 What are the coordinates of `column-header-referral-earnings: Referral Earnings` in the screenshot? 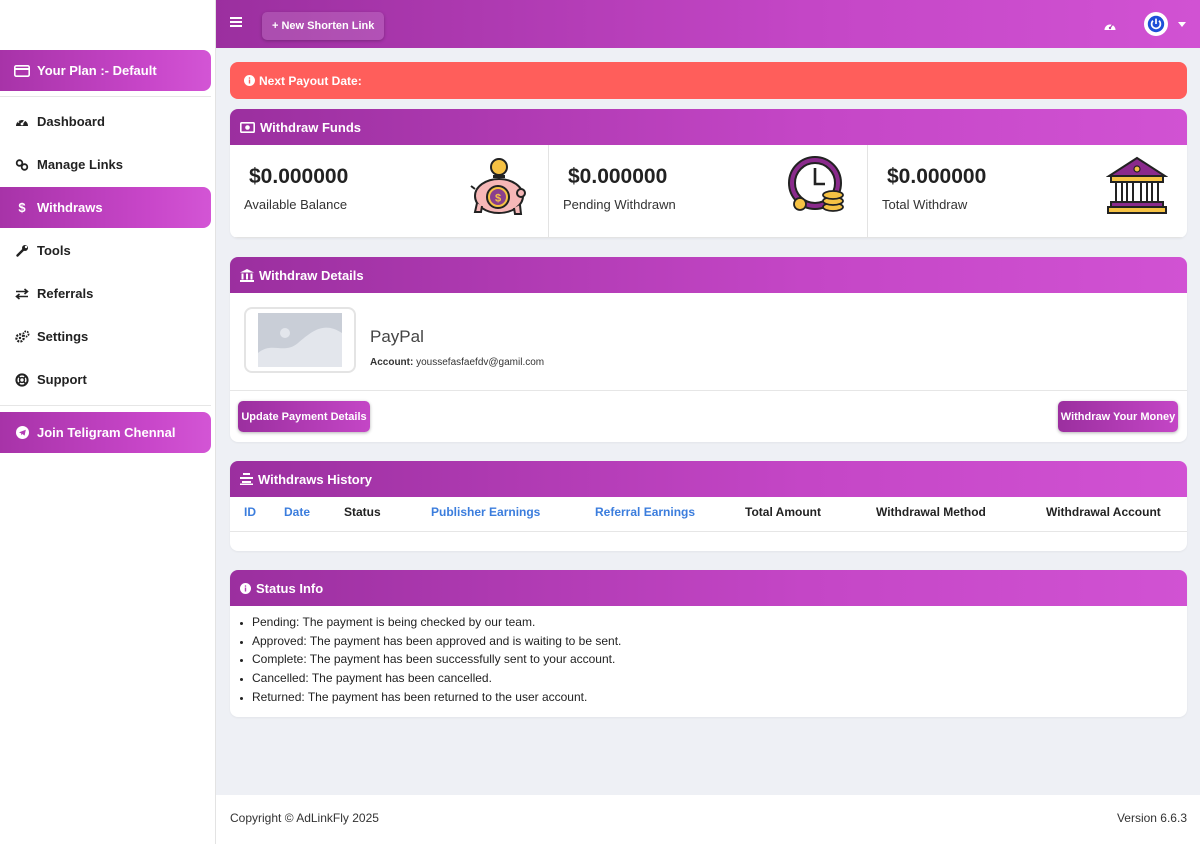 It's located at (645, 512).